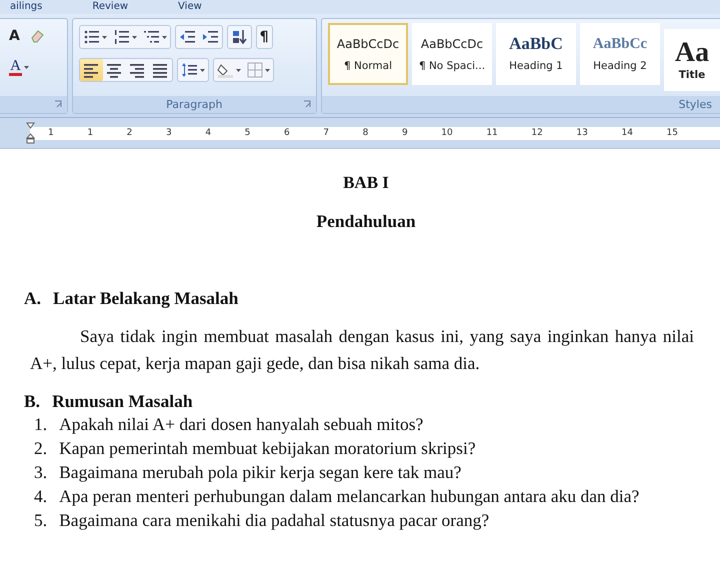 This screenshot has width=720, height=585. I want to click on ribbon-tab: ailings, so click(26, 7).